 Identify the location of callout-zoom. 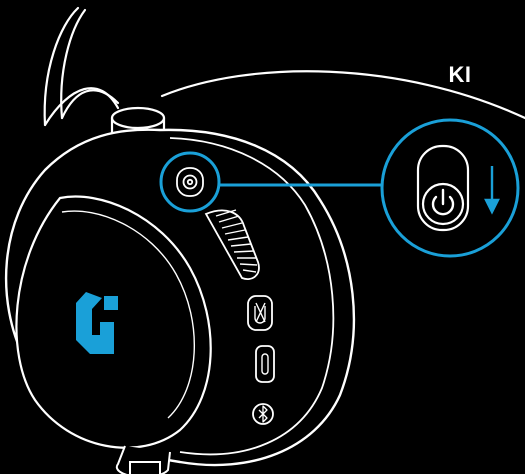
(450, 188).